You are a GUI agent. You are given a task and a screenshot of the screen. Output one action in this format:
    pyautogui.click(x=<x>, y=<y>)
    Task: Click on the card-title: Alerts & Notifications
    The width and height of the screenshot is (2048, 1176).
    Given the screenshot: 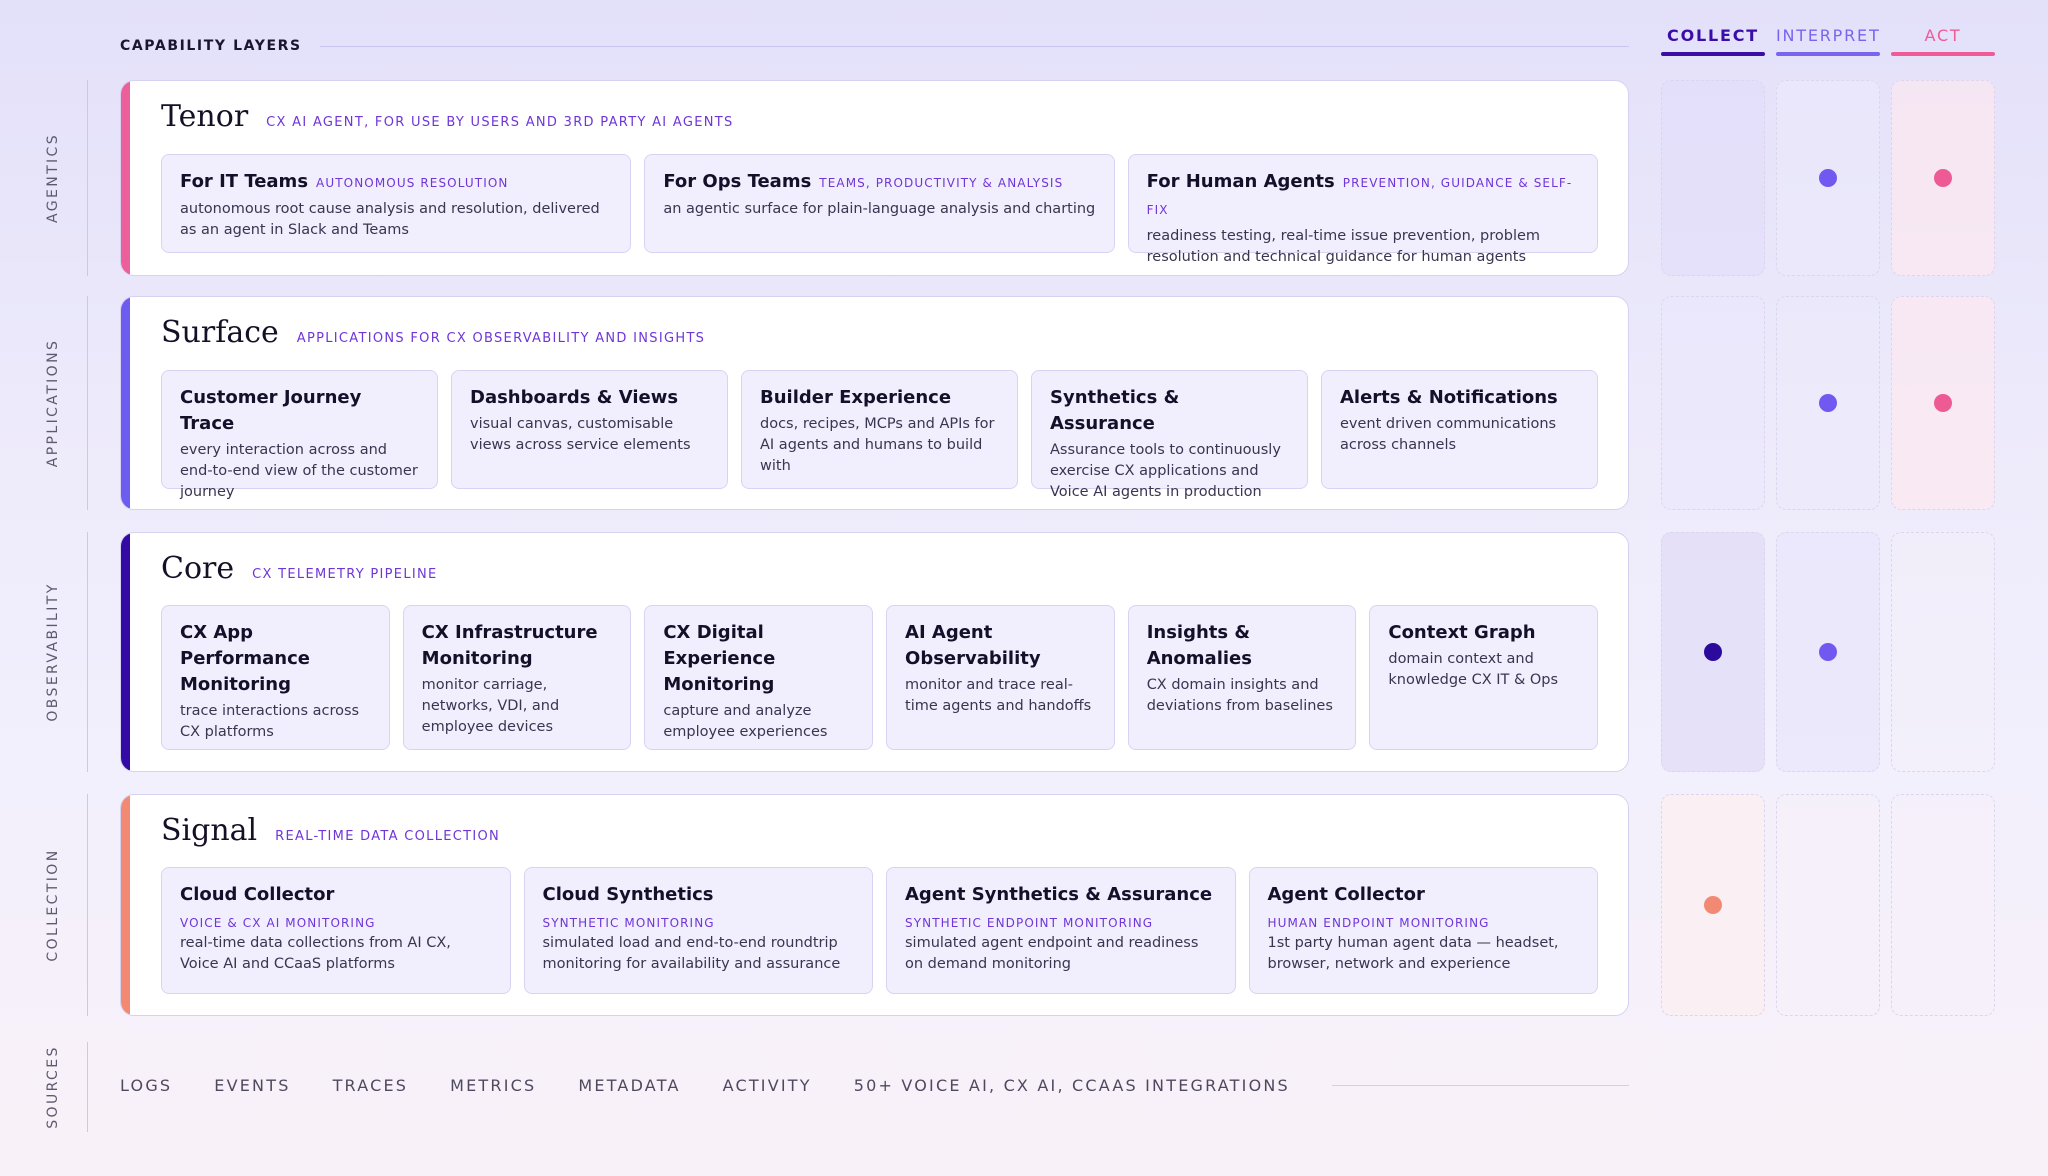 What is the action you would take?
    pyautogui.click(x=1449, y=397)
    